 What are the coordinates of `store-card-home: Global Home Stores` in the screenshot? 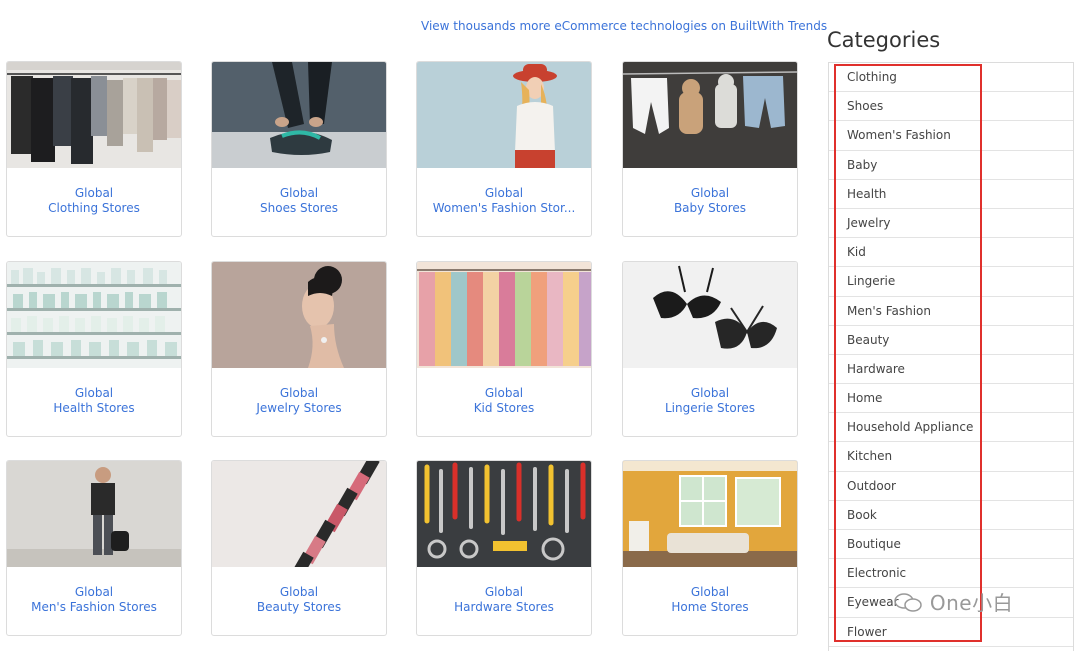 It's located at (710, 548).